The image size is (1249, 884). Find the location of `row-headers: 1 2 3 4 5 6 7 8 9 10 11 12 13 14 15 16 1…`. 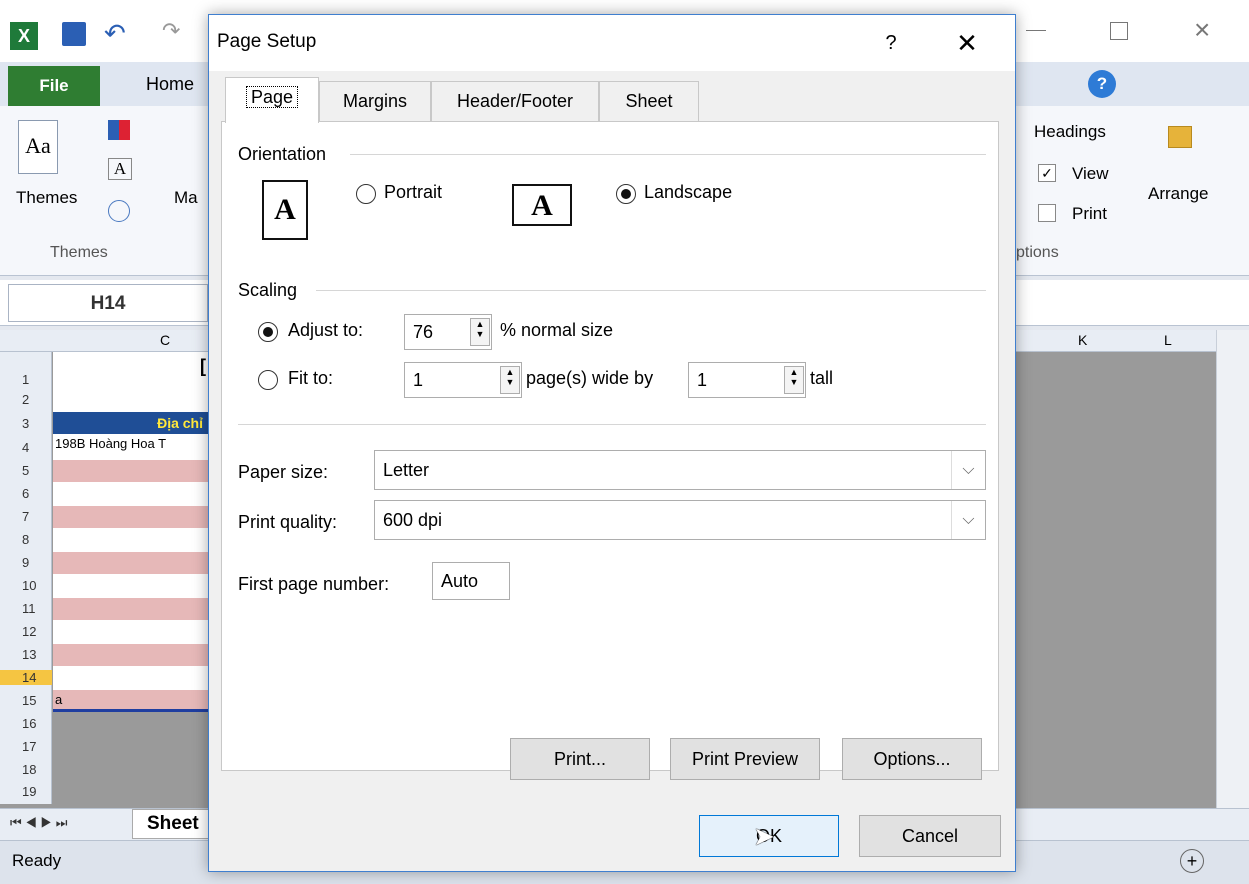

row-headers: 1 2 3 4 5 6 7 8 9 10 11 12 13 14 15 16 1… is located at coordinates (26, 578).